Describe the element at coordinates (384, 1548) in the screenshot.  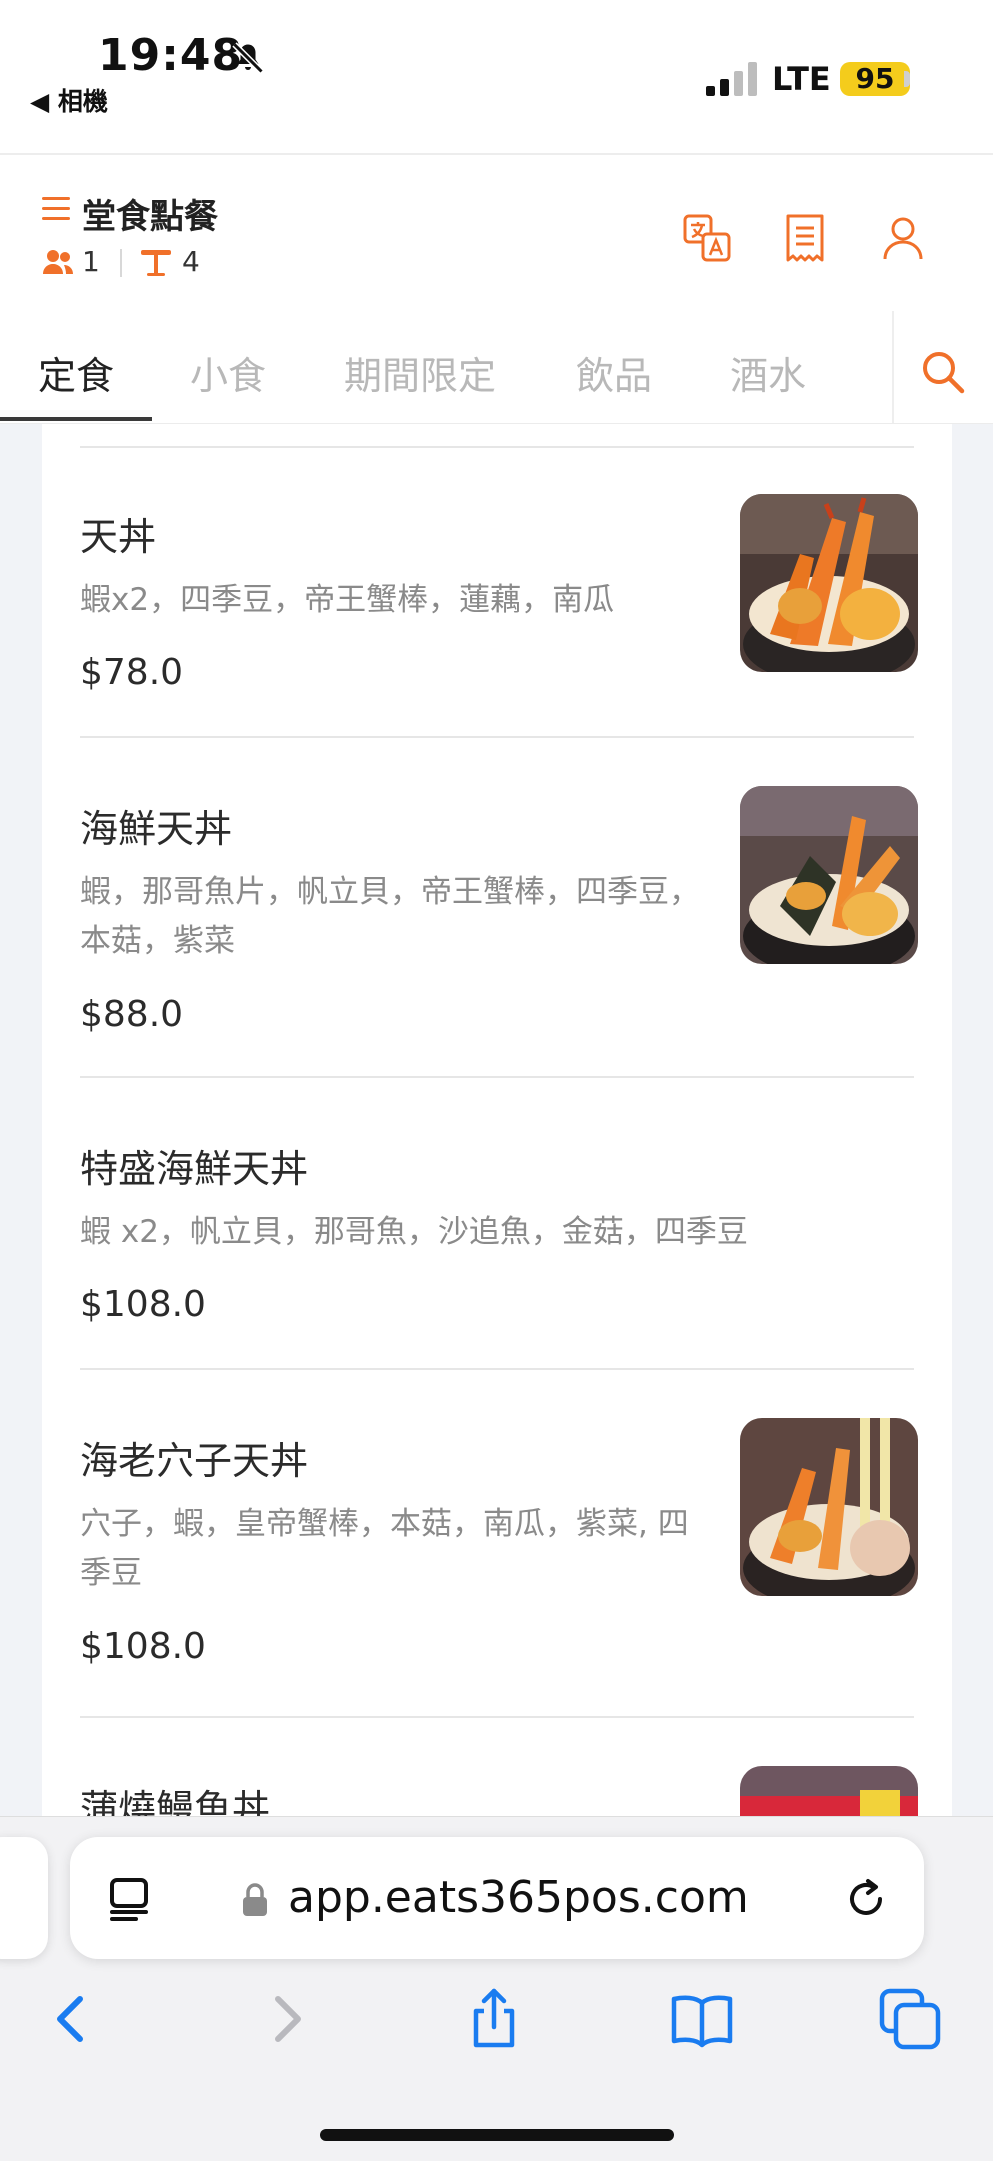
I see `item-description: 穴子，蝦，皇帝蟹棒，本菇，南瓜，紫菜, 四季豆` at that location.